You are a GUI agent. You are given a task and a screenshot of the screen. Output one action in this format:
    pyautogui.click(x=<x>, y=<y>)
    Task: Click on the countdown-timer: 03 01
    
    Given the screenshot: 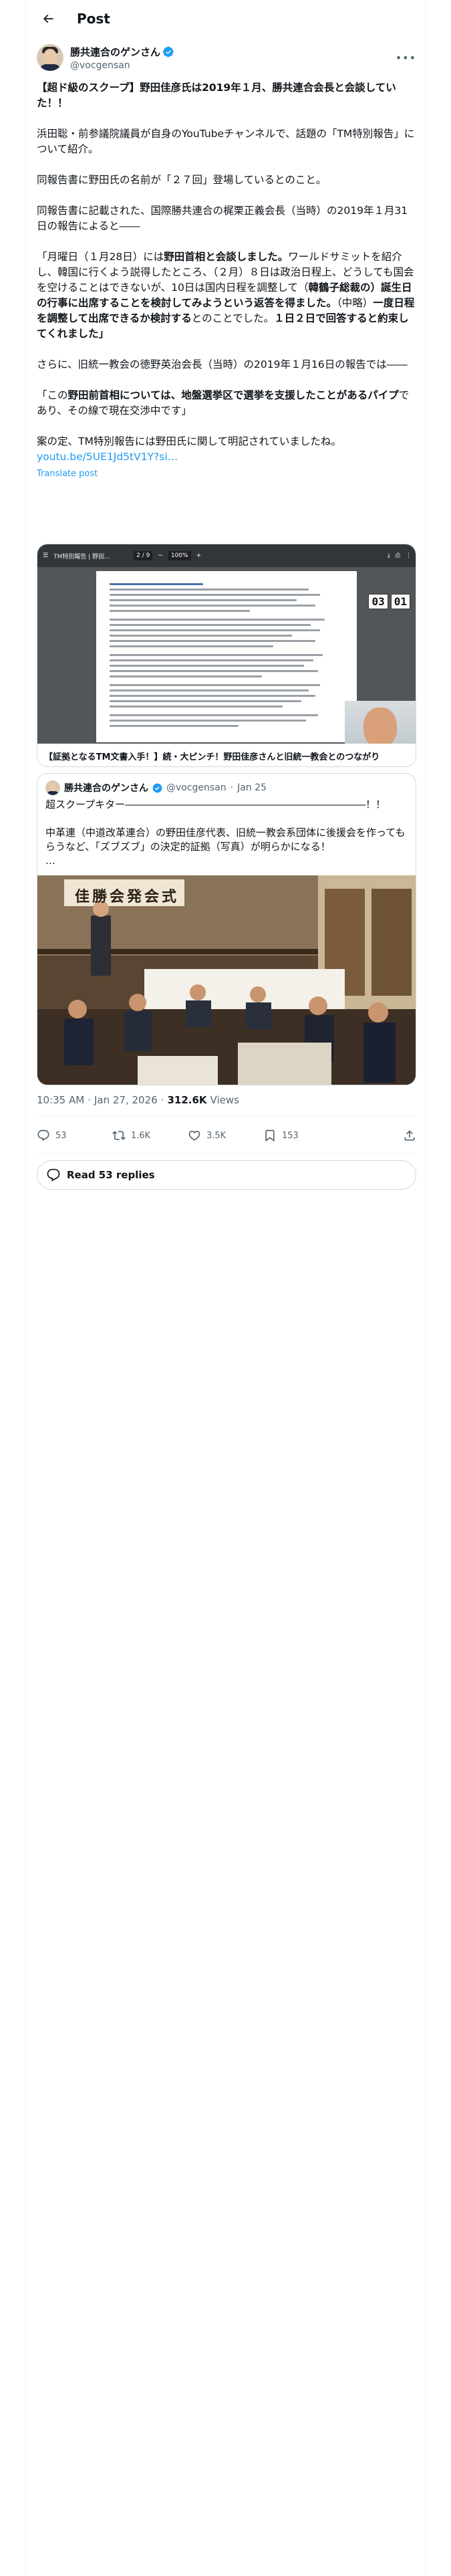 What is the action you would take?
    pyautogui.click(x=389, y=601)
    